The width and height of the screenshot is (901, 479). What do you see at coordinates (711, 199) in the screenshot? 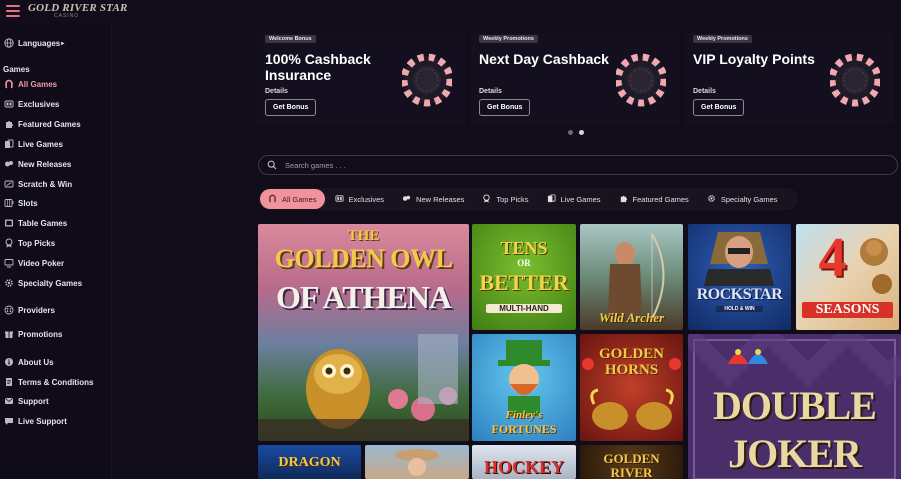
I see `gear-icon` at bounding box center [711, 199].